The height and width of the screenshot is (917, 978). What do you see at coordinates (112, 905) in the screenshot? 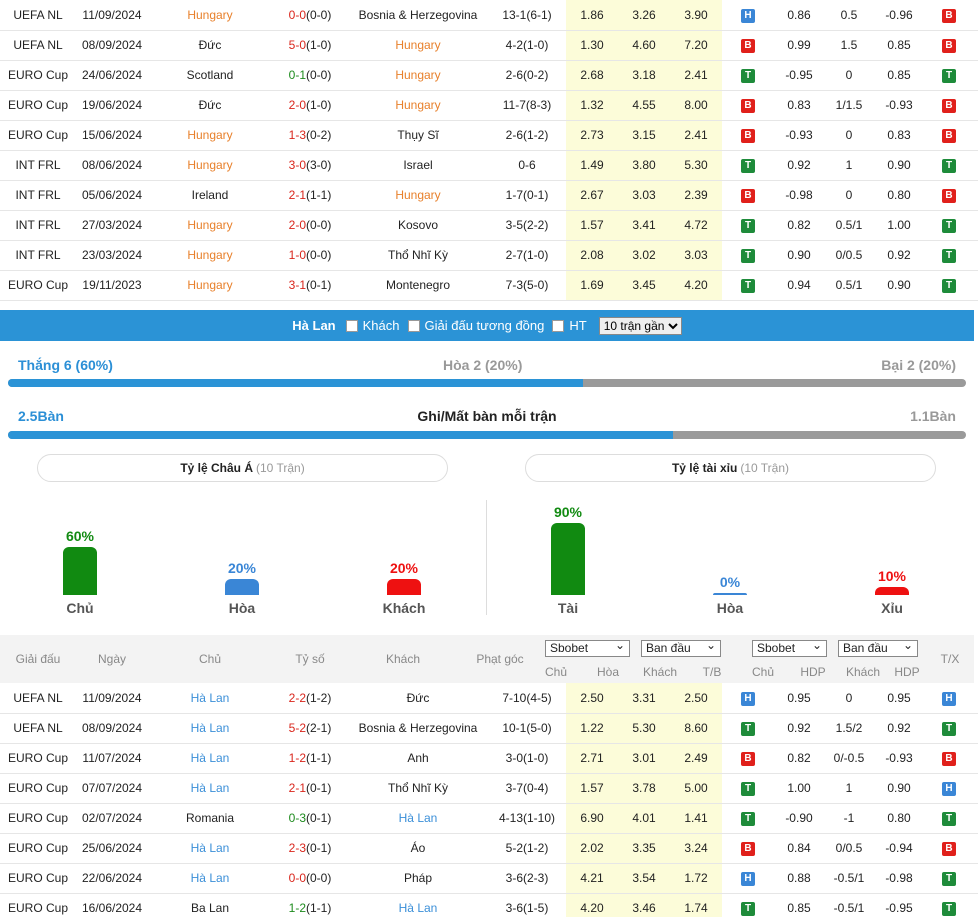
I see `date: 16/06/2024` at bounding box center [112, 905].